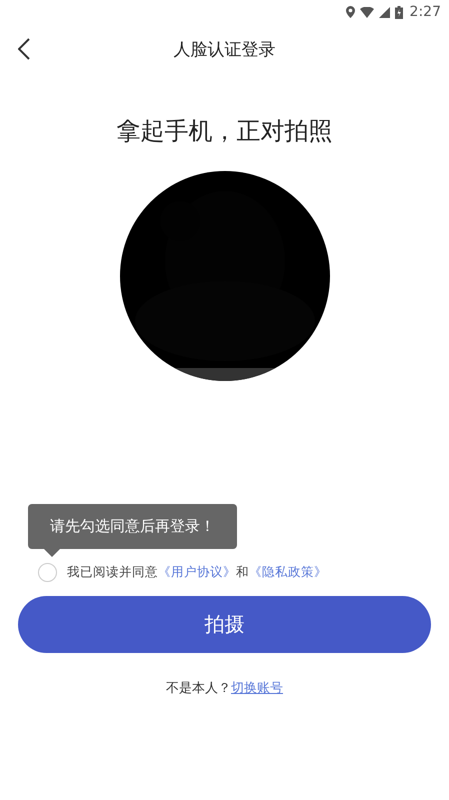 This screenshot has width=449, height=800. What do you see at coordinates (224, 131) in the screenshot?
I see `instruction-text: 拿起手机，正对拍照` at bounding box center [224, 131].